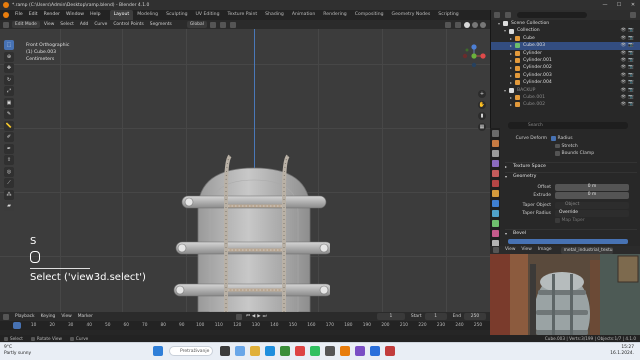 This screenshot has height=360, width=640. I want to click on randomize-tool-icon: ⁂, so click(9, 194).